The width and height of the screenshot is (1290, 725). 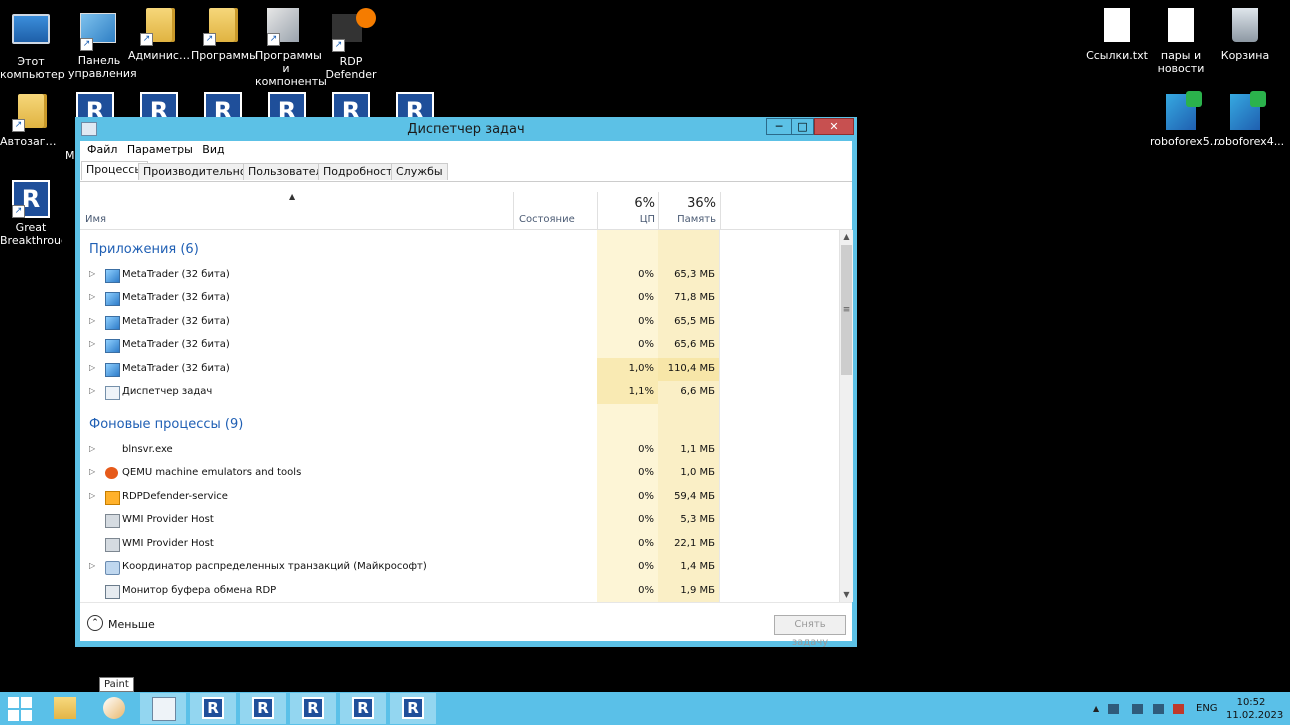 What do you see at coordinates (1255, 709) in the screenshot?
I see `clock: 10:52 11.02.2023` at bounding box center [1255, 709].